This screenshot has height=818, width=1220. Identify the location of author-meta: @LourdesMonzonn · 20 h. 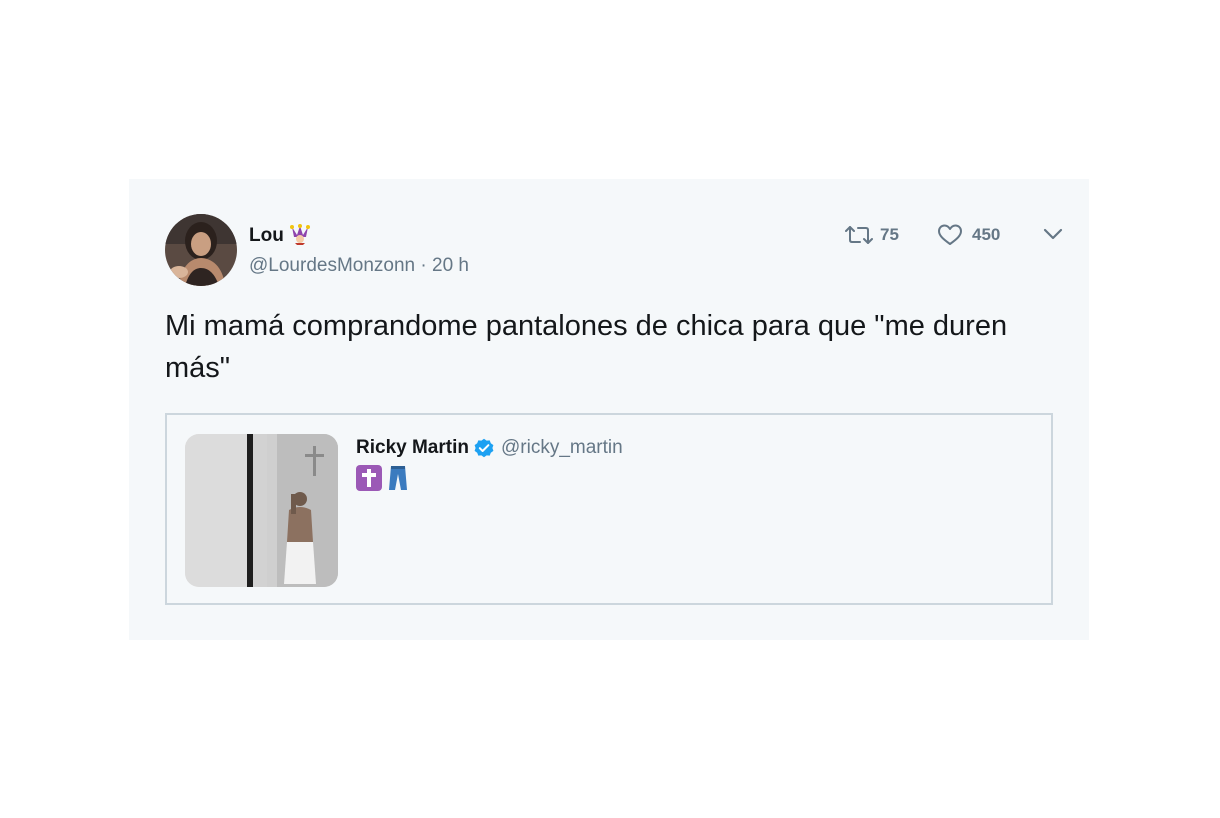
(359, 266).